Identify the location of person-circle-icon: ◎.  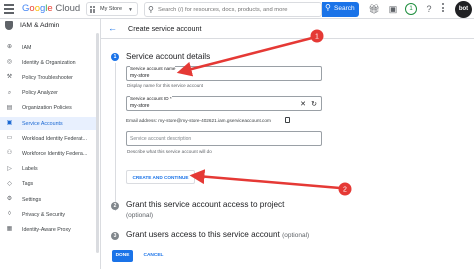
(9, 62).